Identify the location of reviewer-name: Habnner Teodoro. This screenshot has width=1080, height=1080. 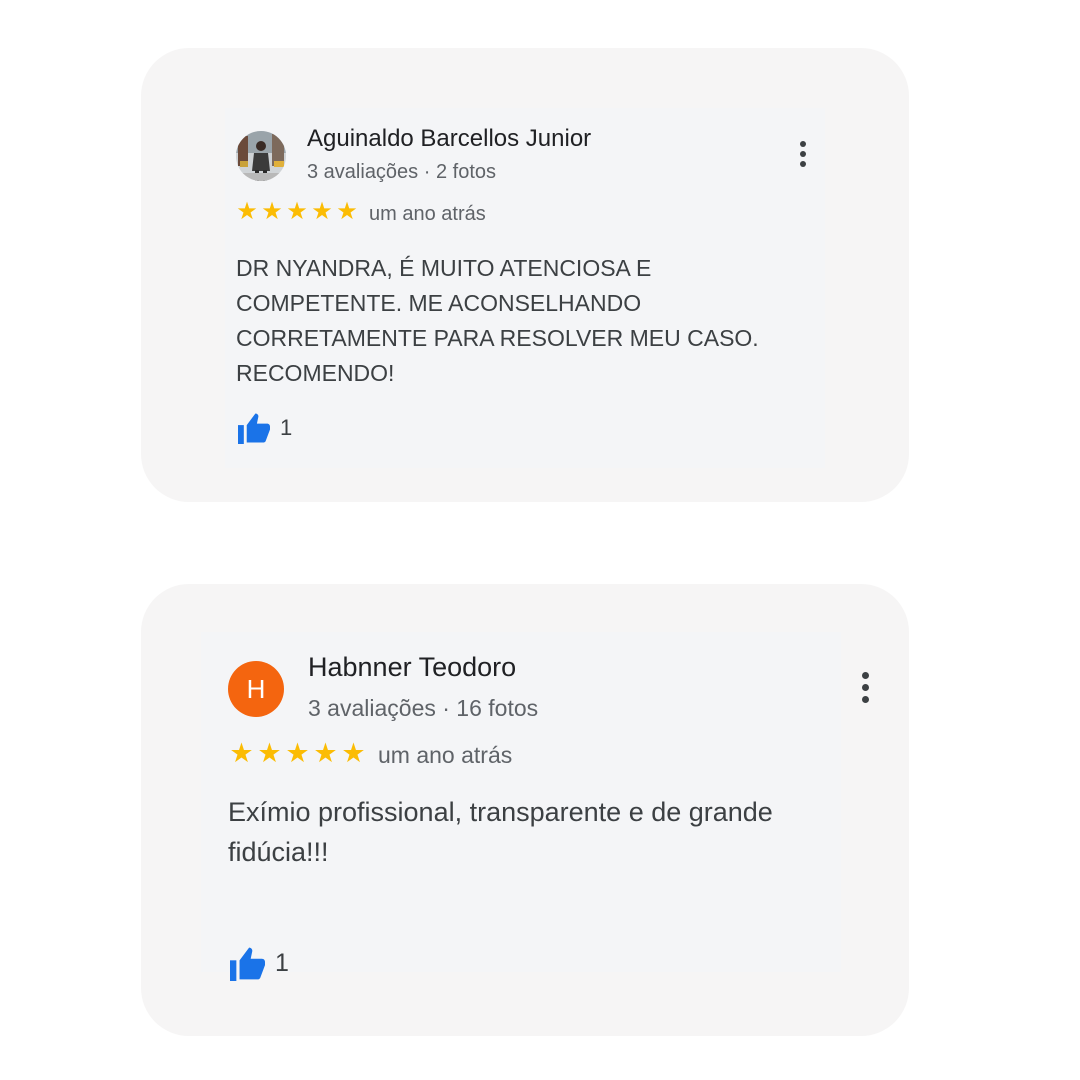
(412, 667).